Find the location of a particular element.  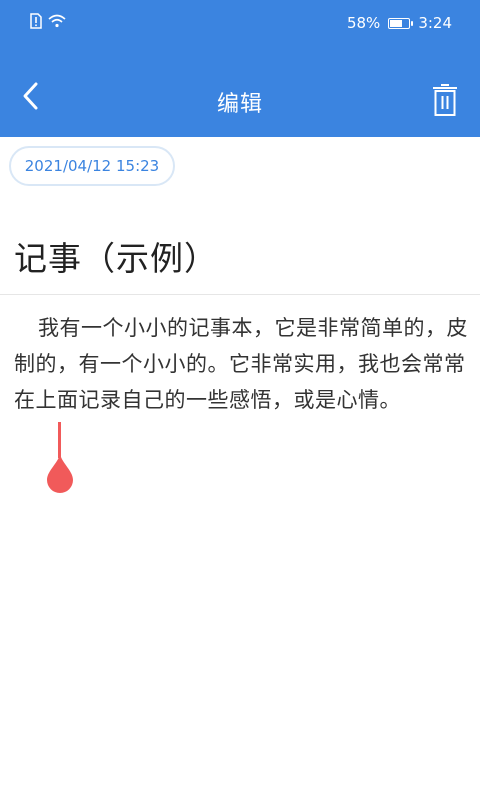

status-left is located at coordinates (48, 23).